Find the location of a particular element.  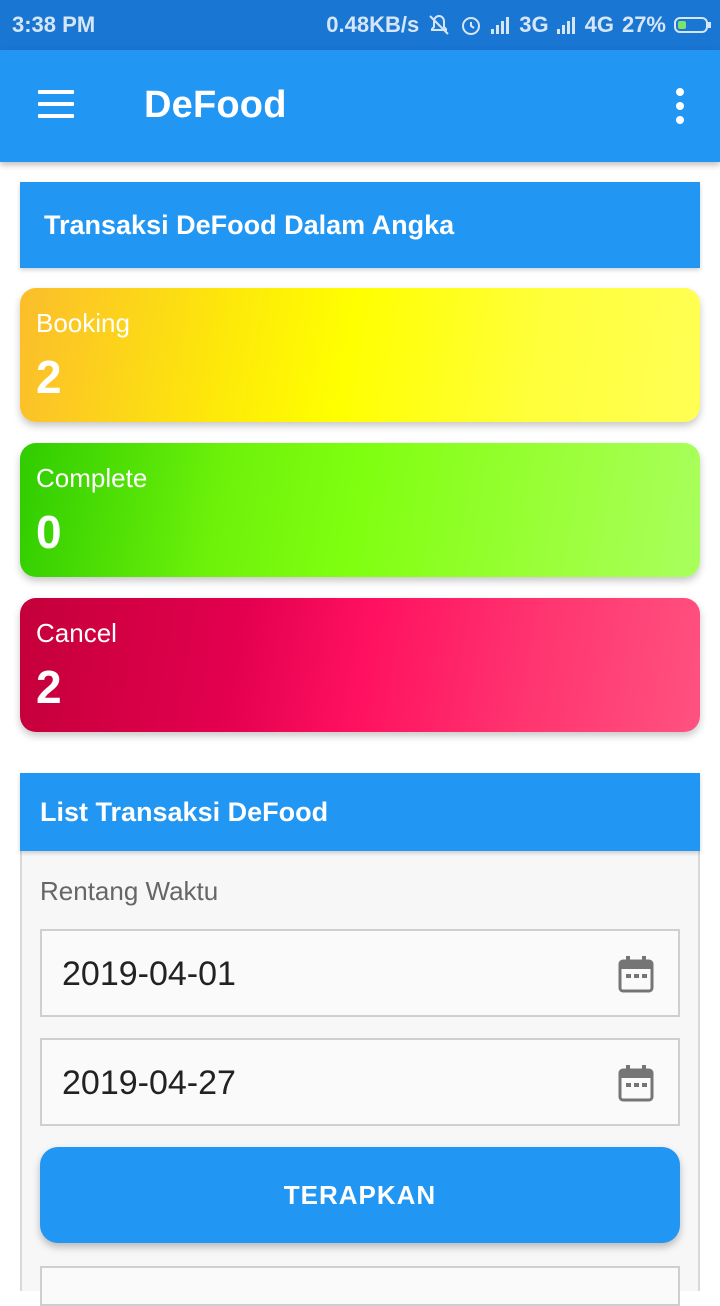

net-speed: 0.48KB/s is located at coordinates (373, 24).